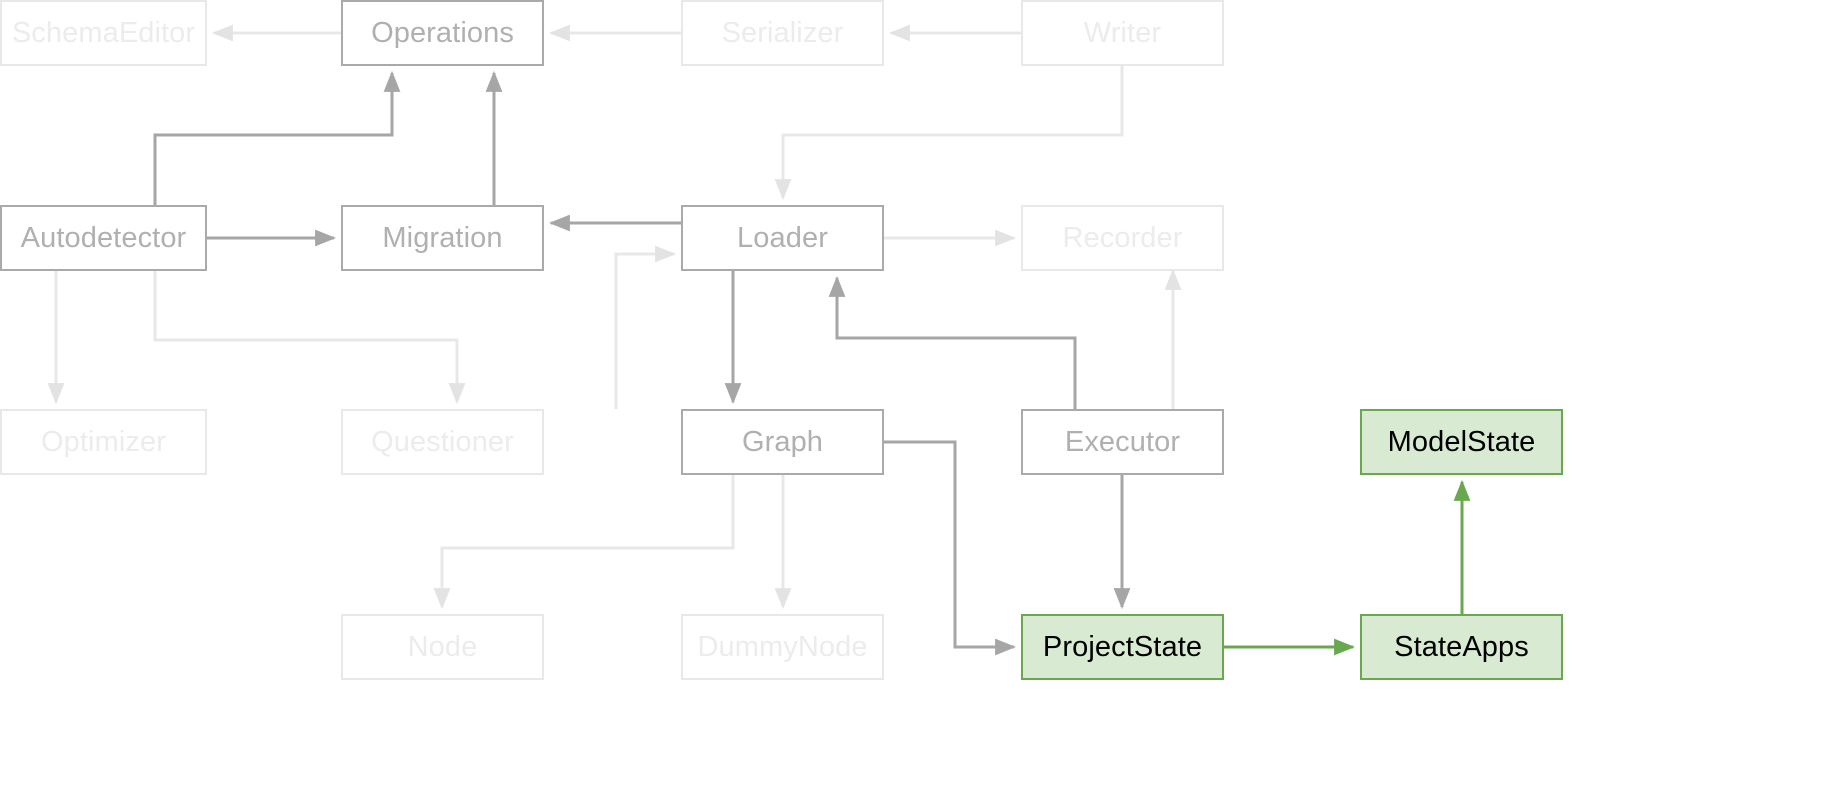  I want to click on node-graph: Graph, so click(782, 442).